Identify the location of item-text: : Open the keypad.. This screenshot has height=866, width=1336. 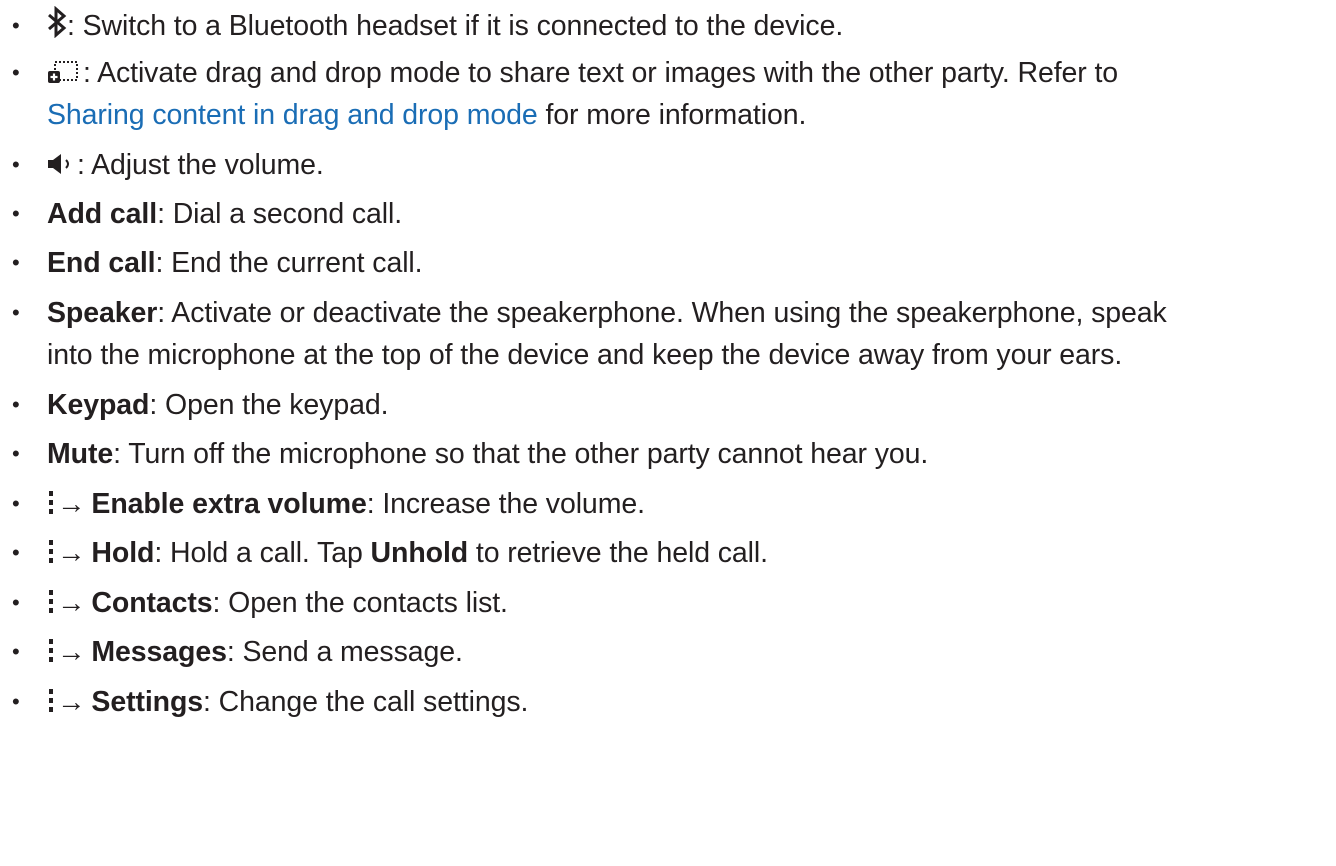
(269, 405).